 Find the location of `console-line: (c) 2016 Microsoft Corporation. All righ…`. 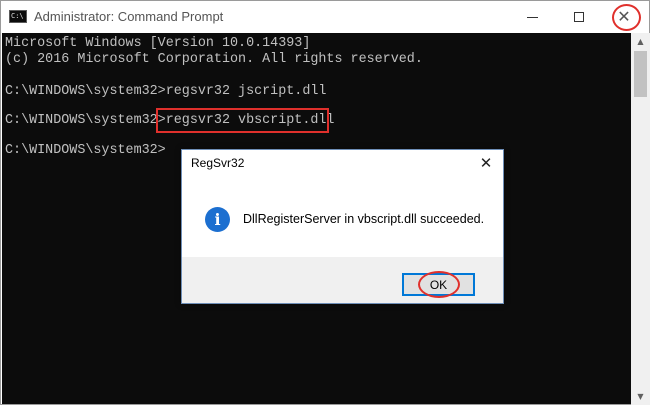

console-line: (c) 2016 Microsoft Corporation. All righ… is located at coordinates (214, 59).